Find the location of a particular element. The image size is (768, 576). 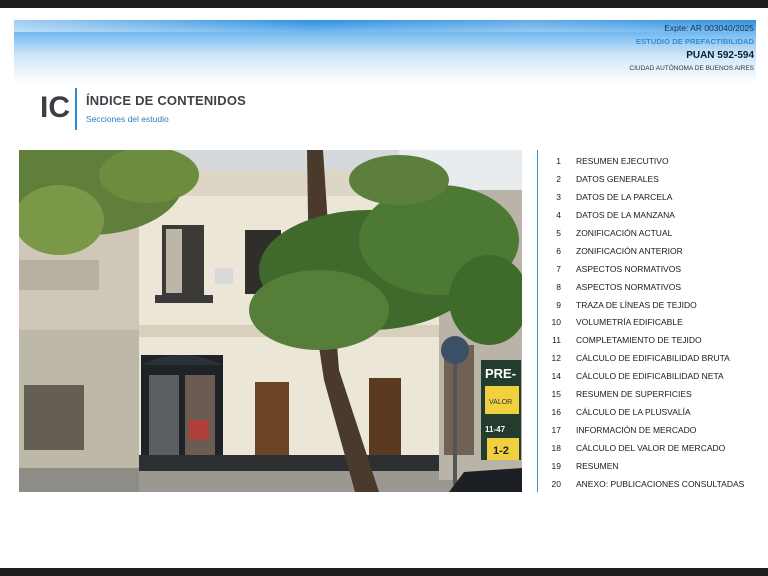

toc-item-label: CÁLCULO DE LA PLUSVALÍA is located at coordinates (633, 412).